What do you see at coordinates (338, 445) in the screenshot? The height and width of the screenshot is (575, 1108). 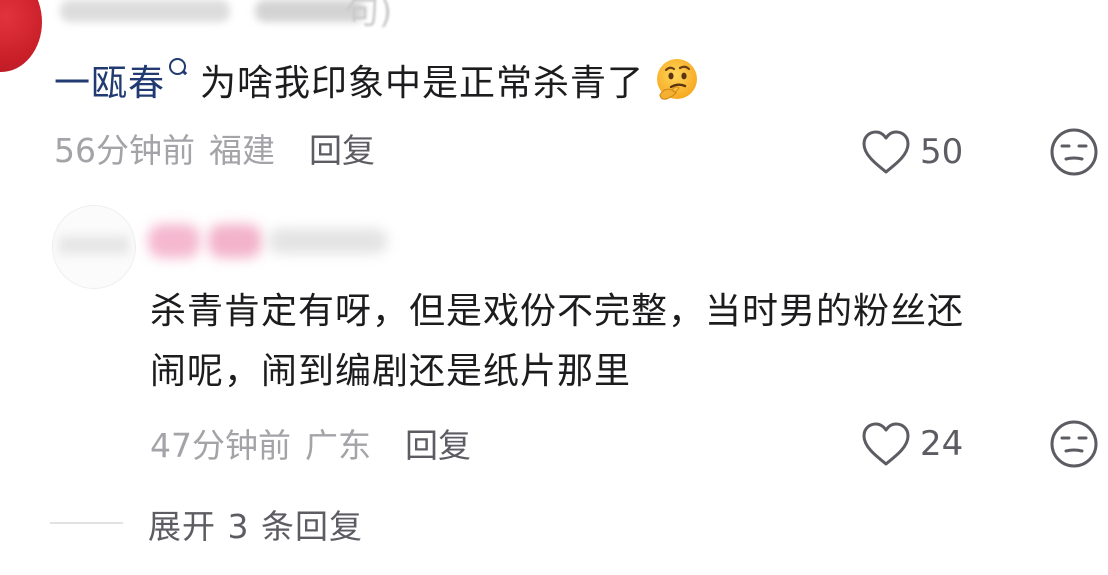 I see `reply-1-location: 广东` at bounding box center [338, 445].